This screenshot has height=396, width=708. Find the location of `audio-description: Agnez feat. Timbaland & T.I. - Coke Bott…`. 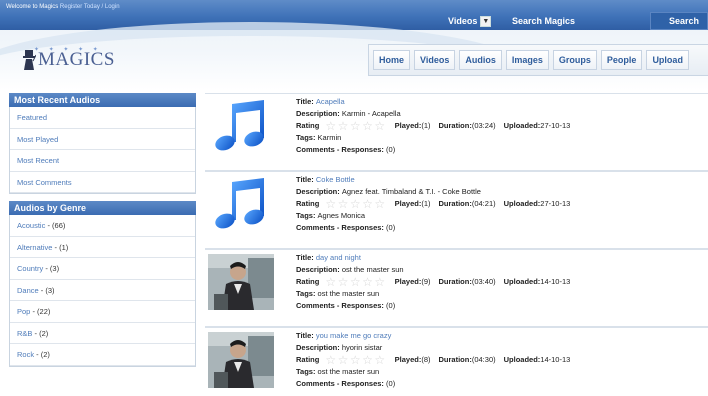

audio-description: Agnez feat. Timbaland & T.I. - Coke Bott… is located at coordinates (411, 191).